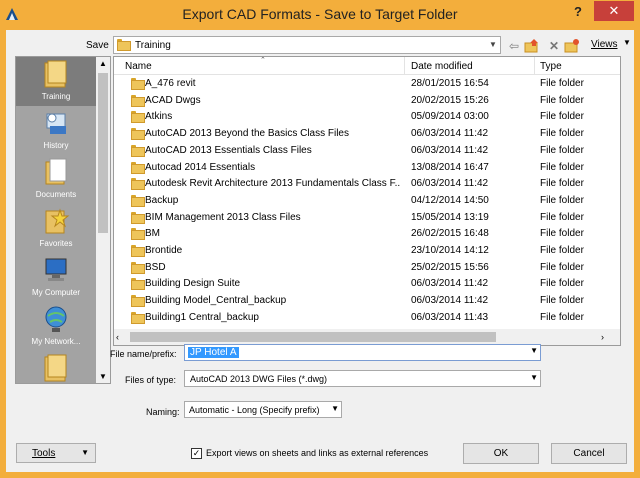  I want to click on views-menu-button: Views, so click(604, 44).